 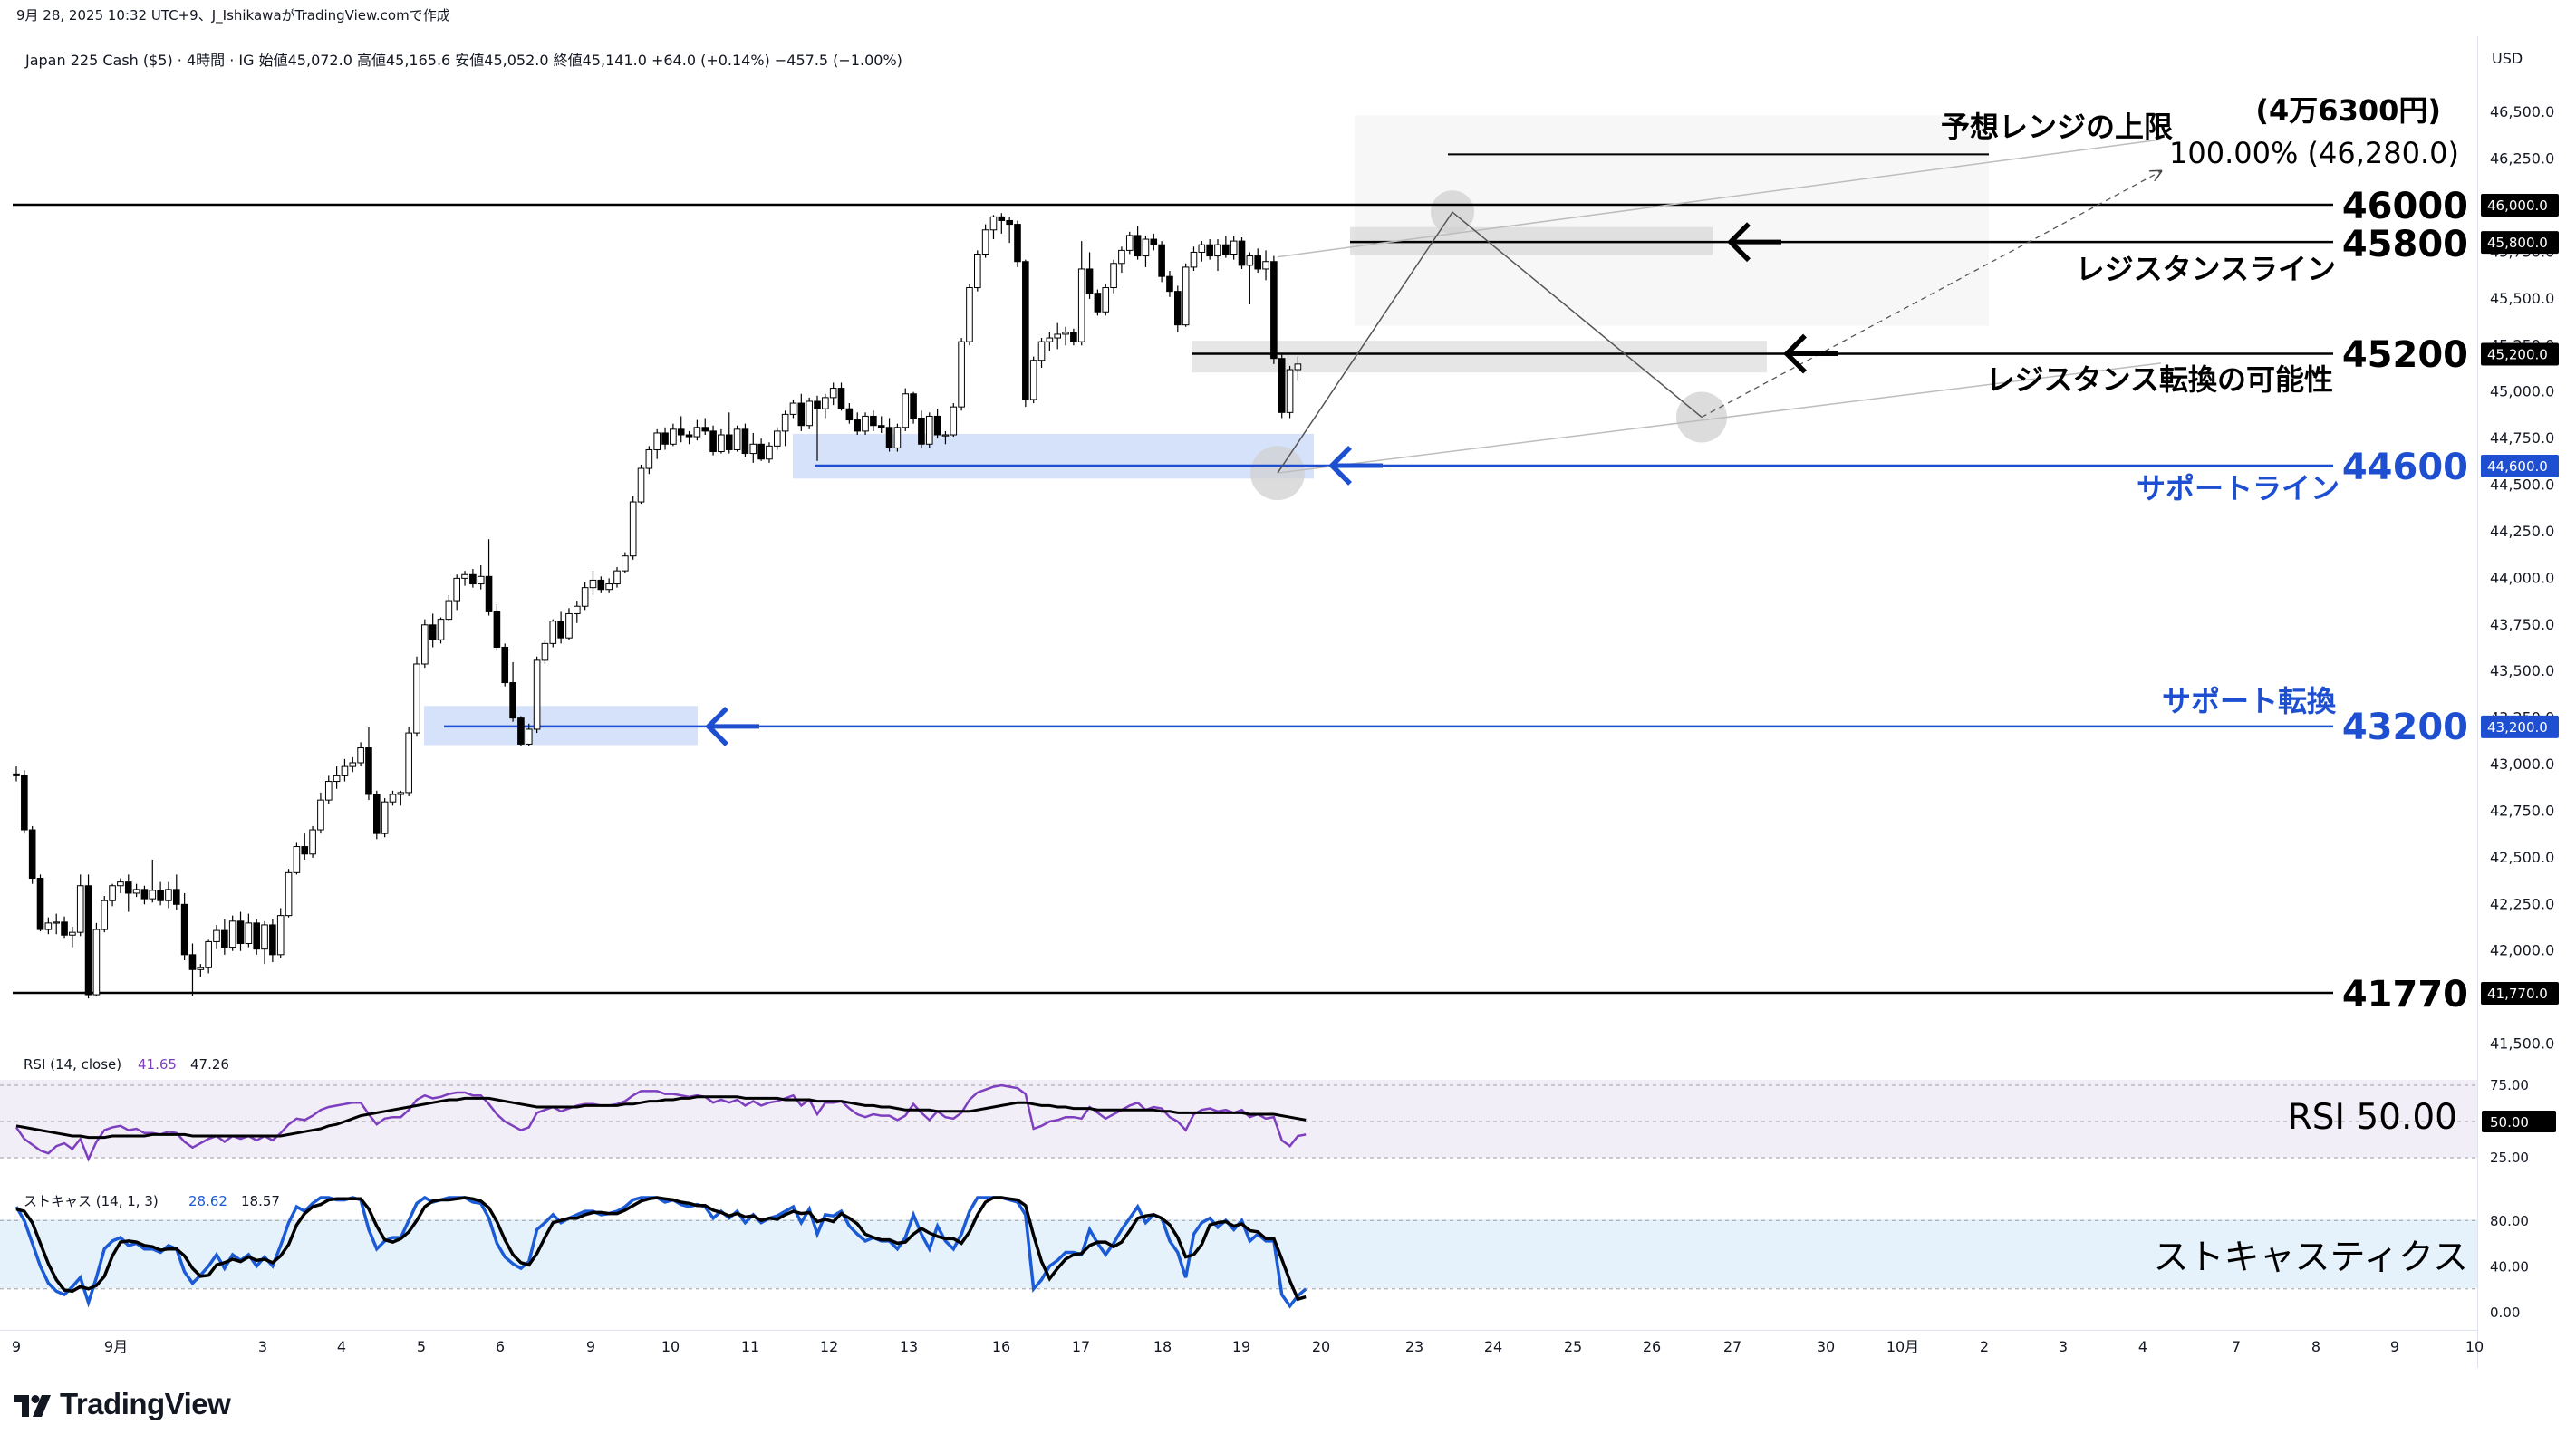 What do you see at coordinates (2517, 466) in the screenshot?
I see `price-badge-text: 44,600.0` at bounding box center [2517, 466].